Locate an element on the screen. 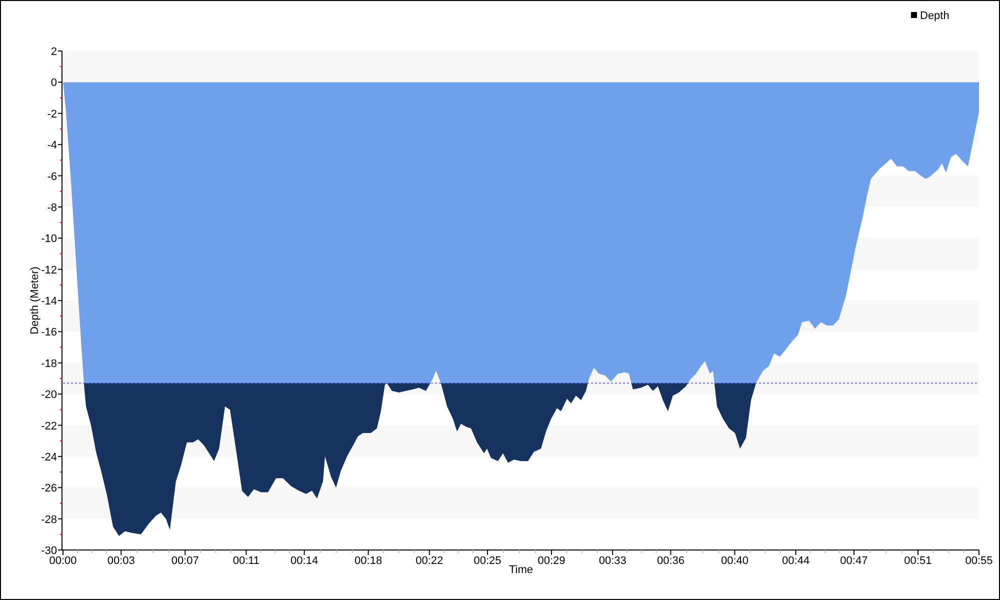  x-tick-label: 00:00 is located at coordinates (63, 561).